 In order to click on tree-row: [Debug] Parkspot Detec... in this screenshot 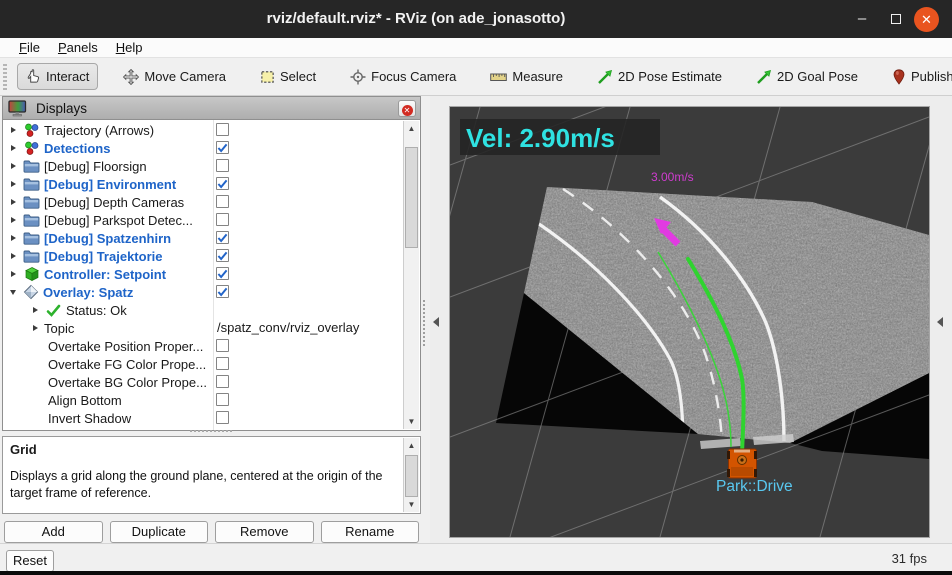, I will do `click(202, 220)`.